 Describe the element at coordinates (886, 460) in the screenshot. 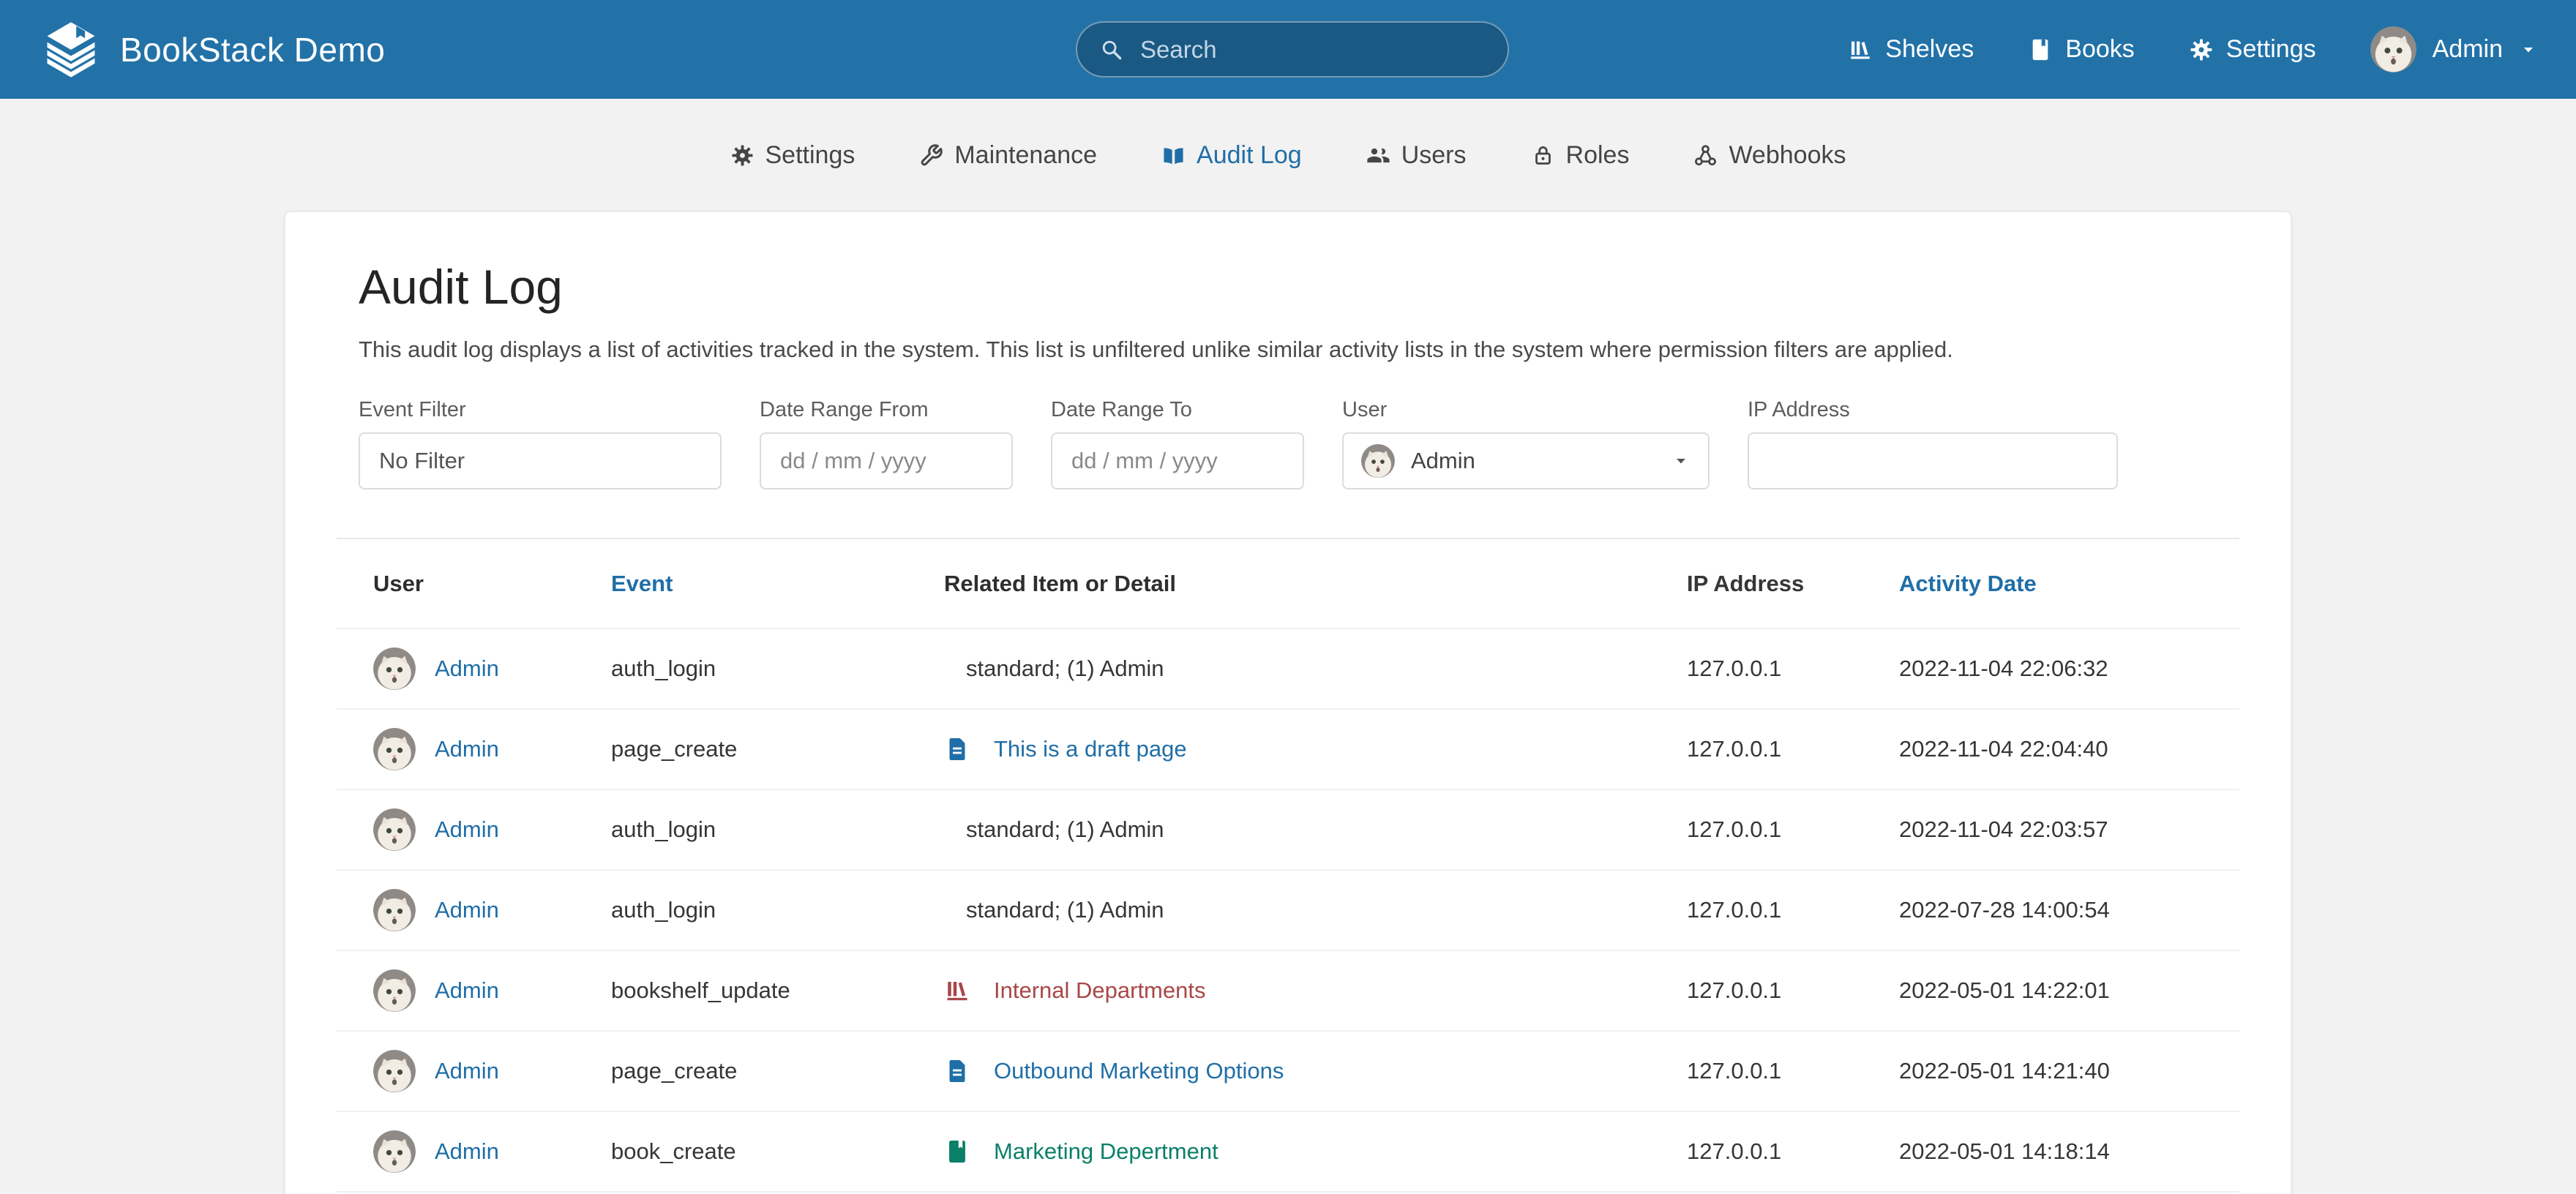

I see `date-from-input` at that location.